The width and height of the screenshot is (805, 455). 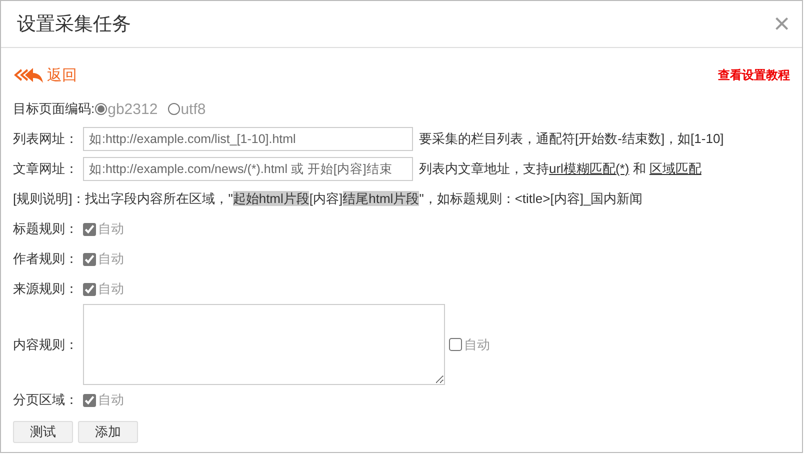 What do you see at coordinates (46, 289) in the screenshot?
I see `rule-label: 来源规则：` at bounding box center [46, 289].